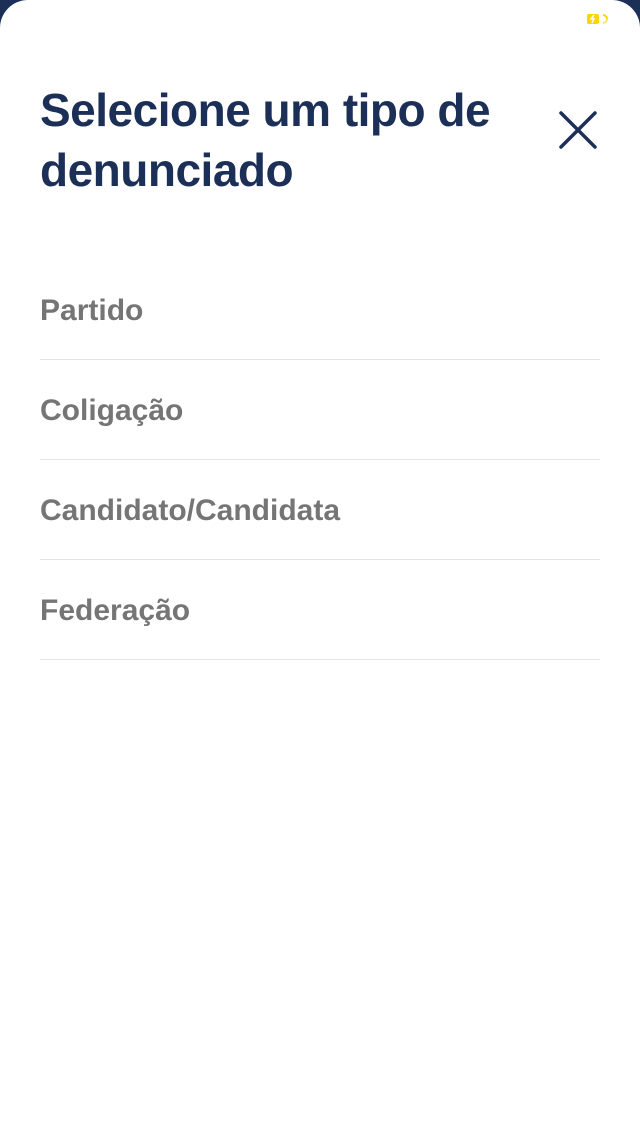 The width and height of the screenshot is (640, 1136). I want to click on close-icon, so click(578, 132).